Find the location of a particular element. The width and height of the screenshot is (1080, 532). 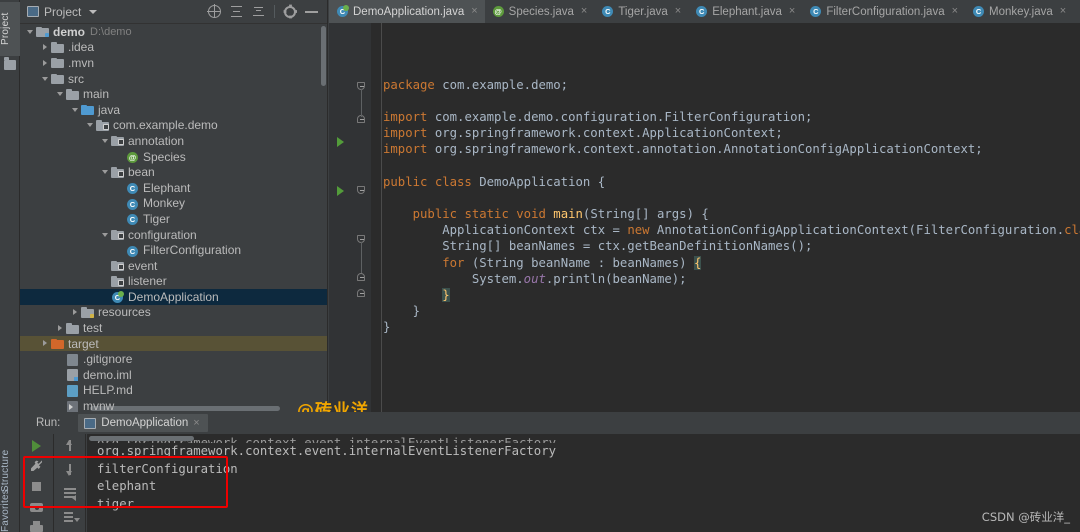

tree-node-src: src is located at coordinates (173, 79).